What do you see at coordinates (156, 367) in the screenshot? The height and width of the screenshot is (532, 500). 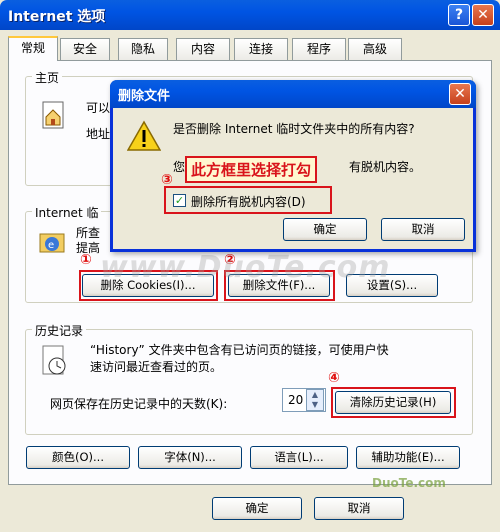 I see `history-description-line2: 速访问最近查看过的页。` at bounding box center [156, 367].